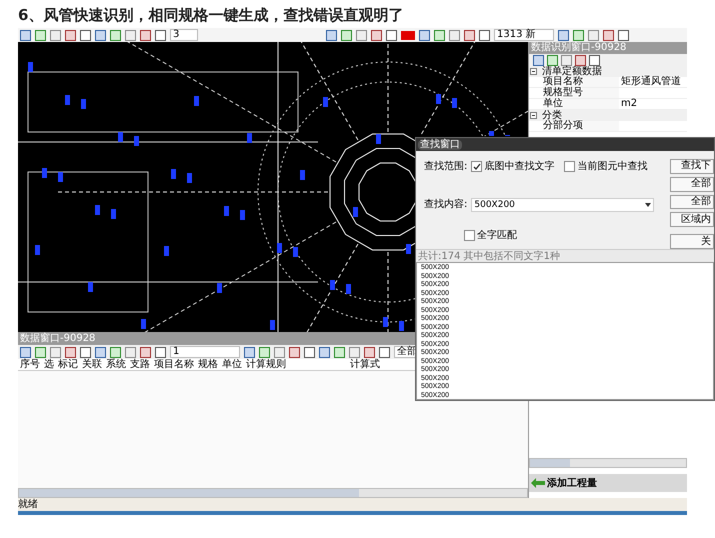 The image size is (715, 538). What do you see at coordinates (30, 364) in the screenshot?
I see `column-header: 序号` at bounding box center [30, 364].